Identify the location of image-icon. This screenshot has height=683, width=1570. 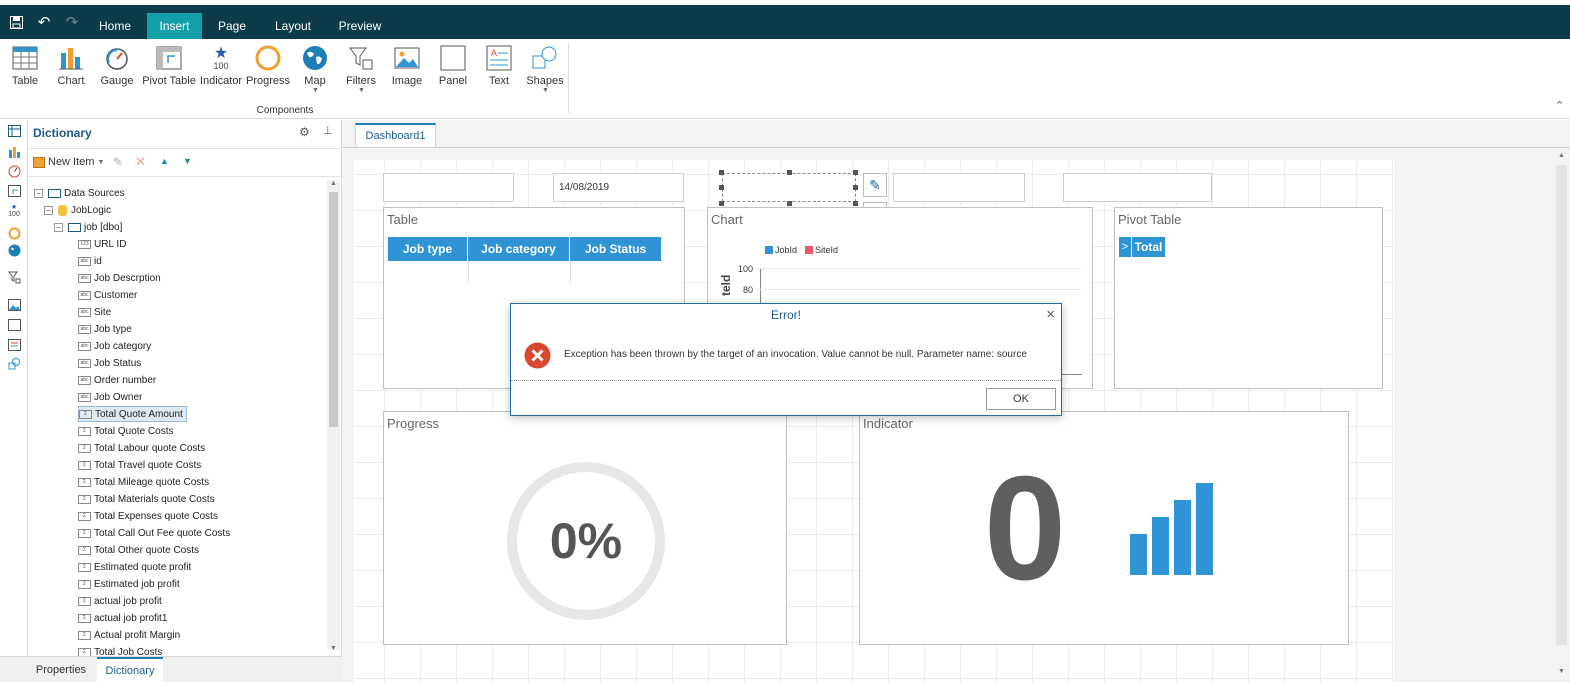
(14, 305).